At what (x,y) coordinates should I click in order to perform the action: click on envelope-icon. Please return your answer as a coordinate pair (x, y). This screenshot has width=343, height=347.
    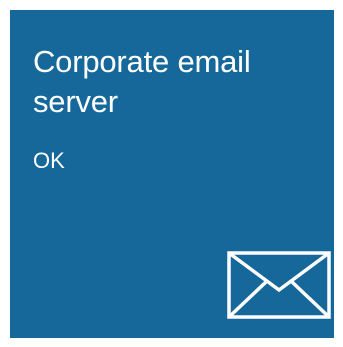
    Looking at the image, I should click on (279, 285).